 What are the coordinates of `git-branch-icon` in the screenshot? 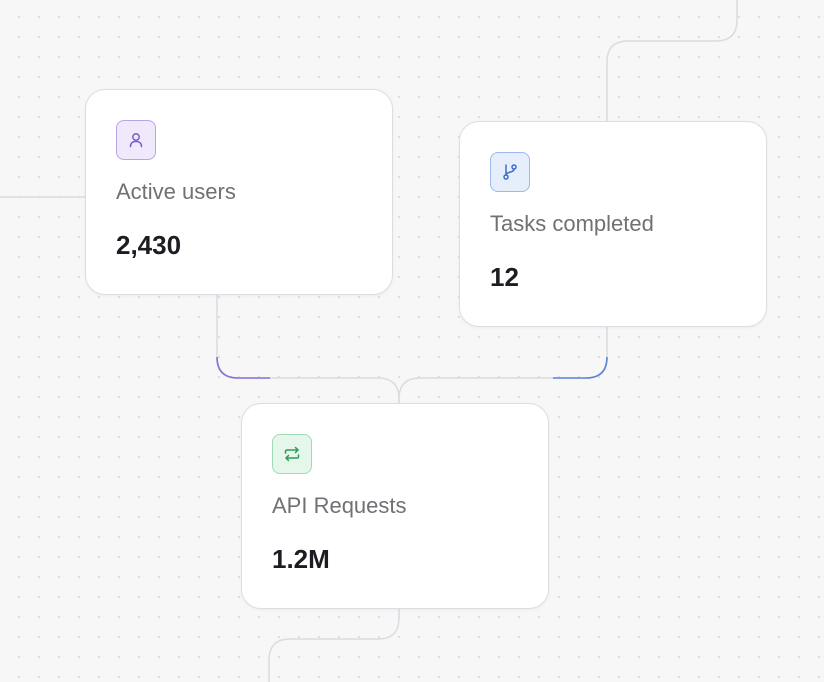 It's located at (510, 172).